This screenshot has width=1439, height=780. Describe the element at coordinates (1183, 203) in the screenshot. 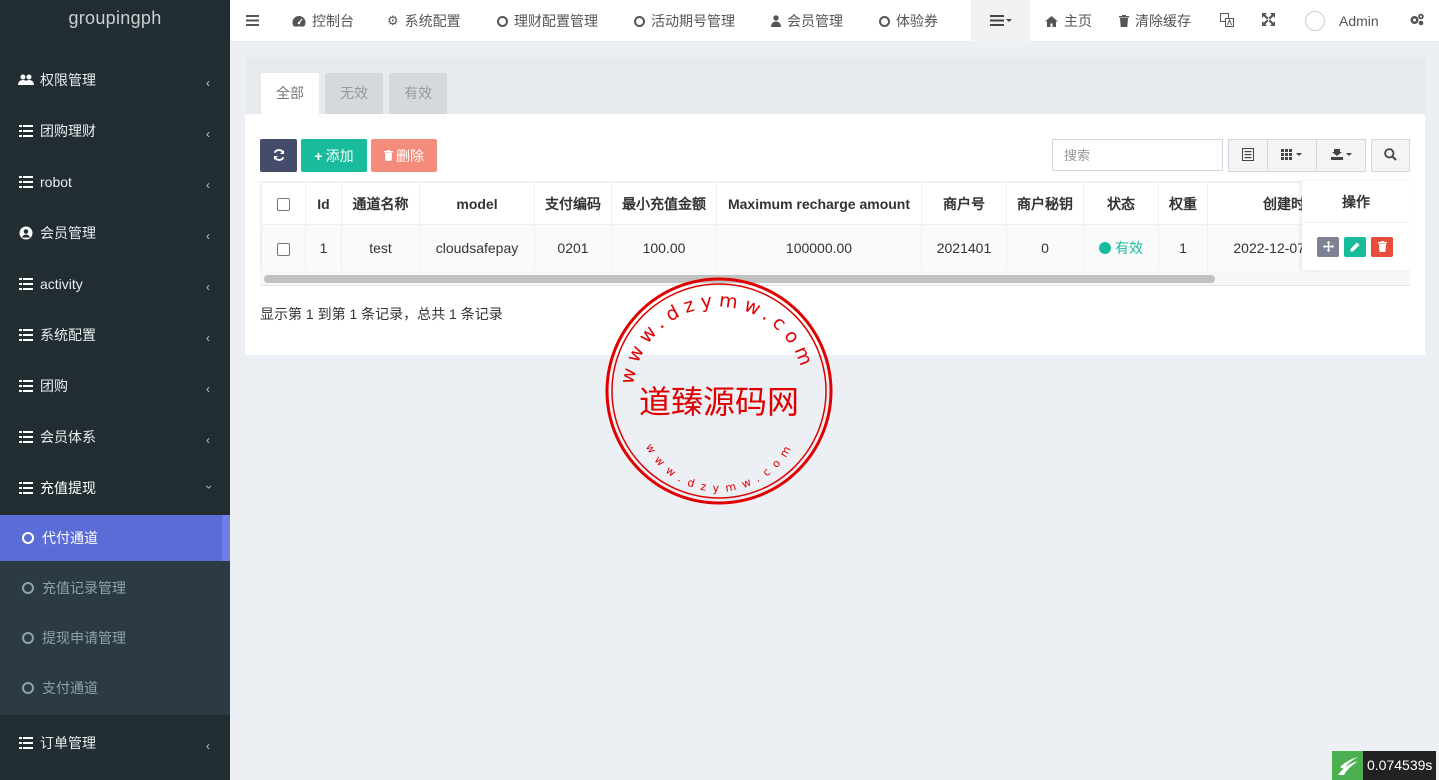

I see `col-header-weight: 权重` at that location.